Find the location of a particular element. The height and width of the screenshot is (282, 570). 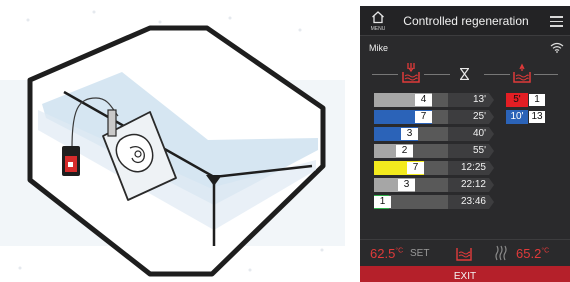

row-time: 22:12 is located at coordinates (473, 184).